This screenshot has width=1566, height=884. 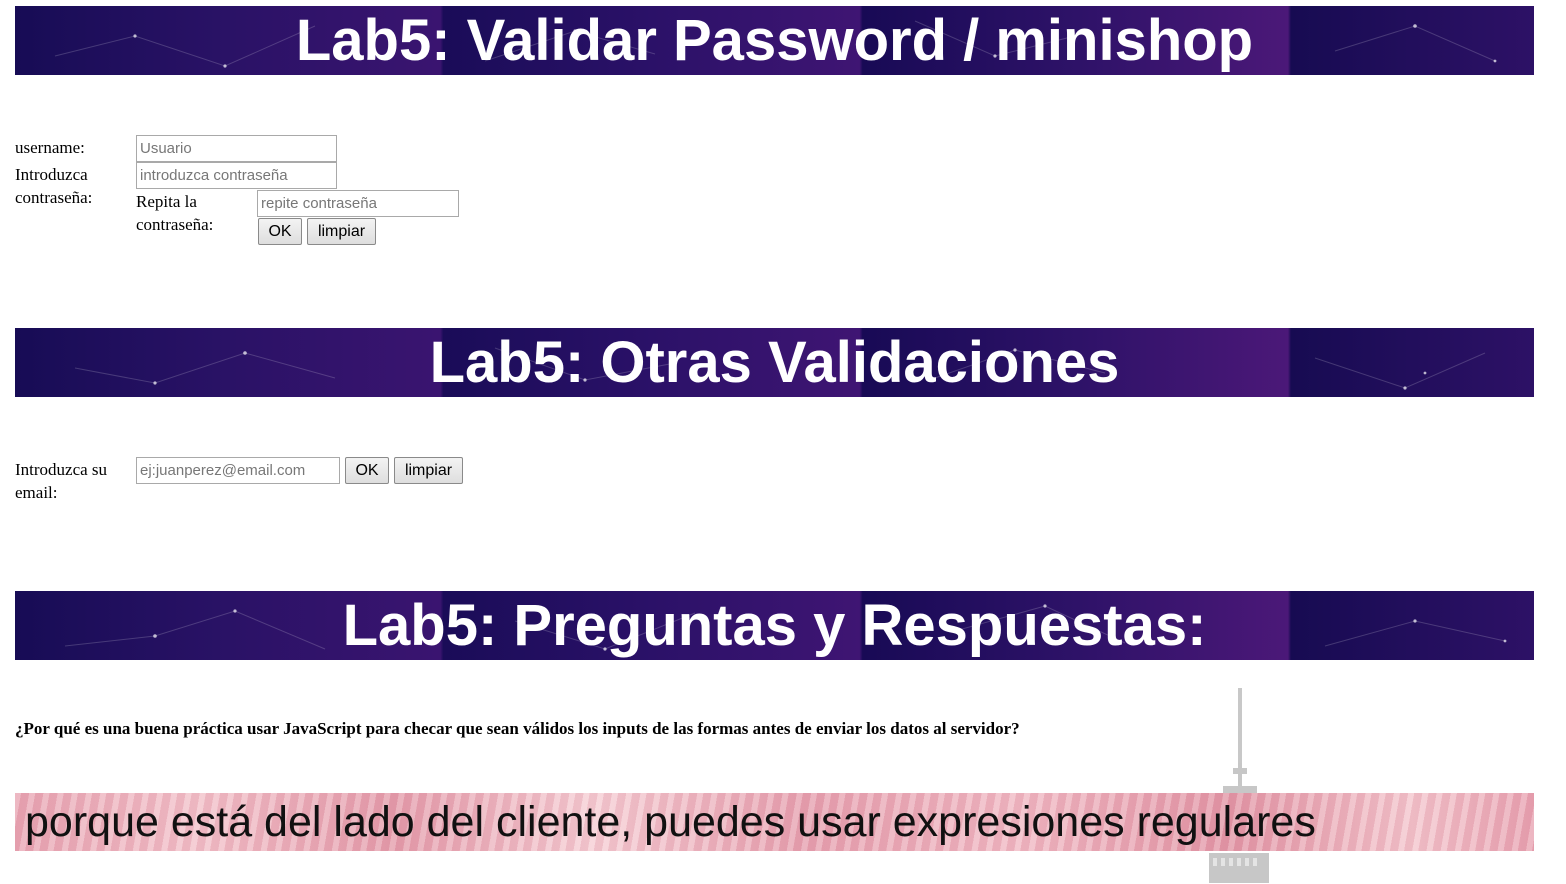 What do you see at coordinates (1239, 785) in the screenshot?
I see `background-tower-image` at bounding box center [1239, 785].